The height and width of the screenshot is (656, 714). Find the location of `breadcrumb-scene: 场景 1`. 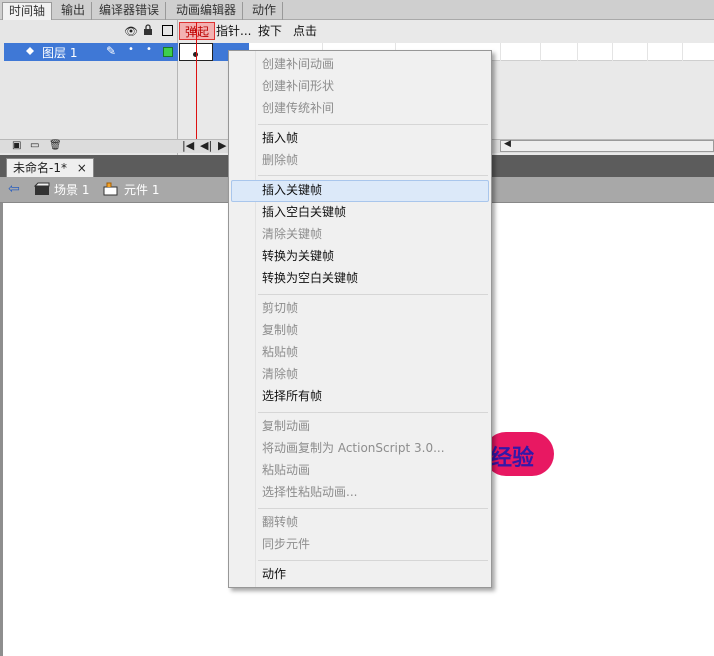

breadcrumb-scene: 场景 1 is located at coordinates (71, 190).